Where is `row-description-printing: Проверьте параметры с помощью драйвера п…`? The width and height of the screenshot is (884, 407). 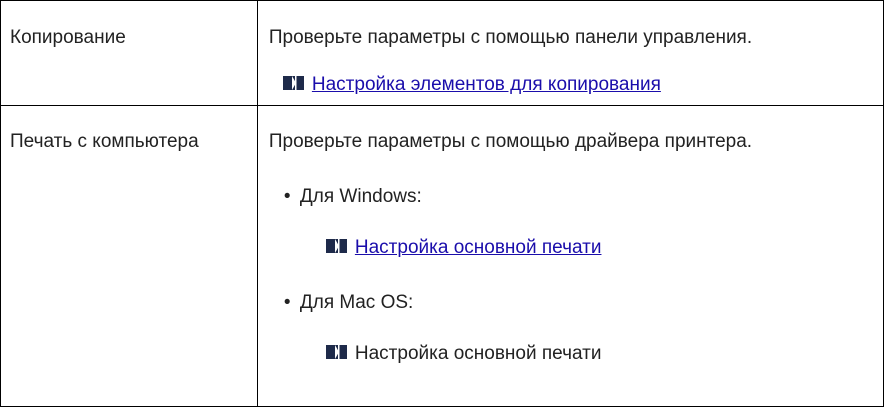 row-description-printing: Проверьте параметры с помощью драйвера п… is located at coordinates (510, 141).